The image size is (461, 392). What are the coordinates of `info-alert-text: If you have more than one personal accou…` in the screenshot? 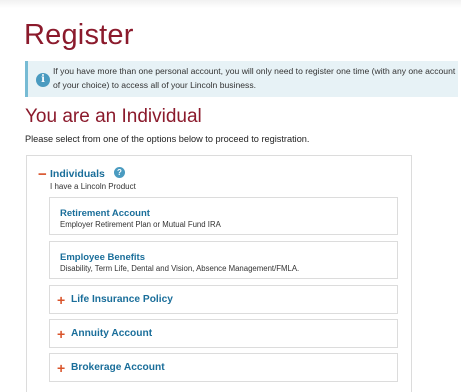 It's located at (254, 78).